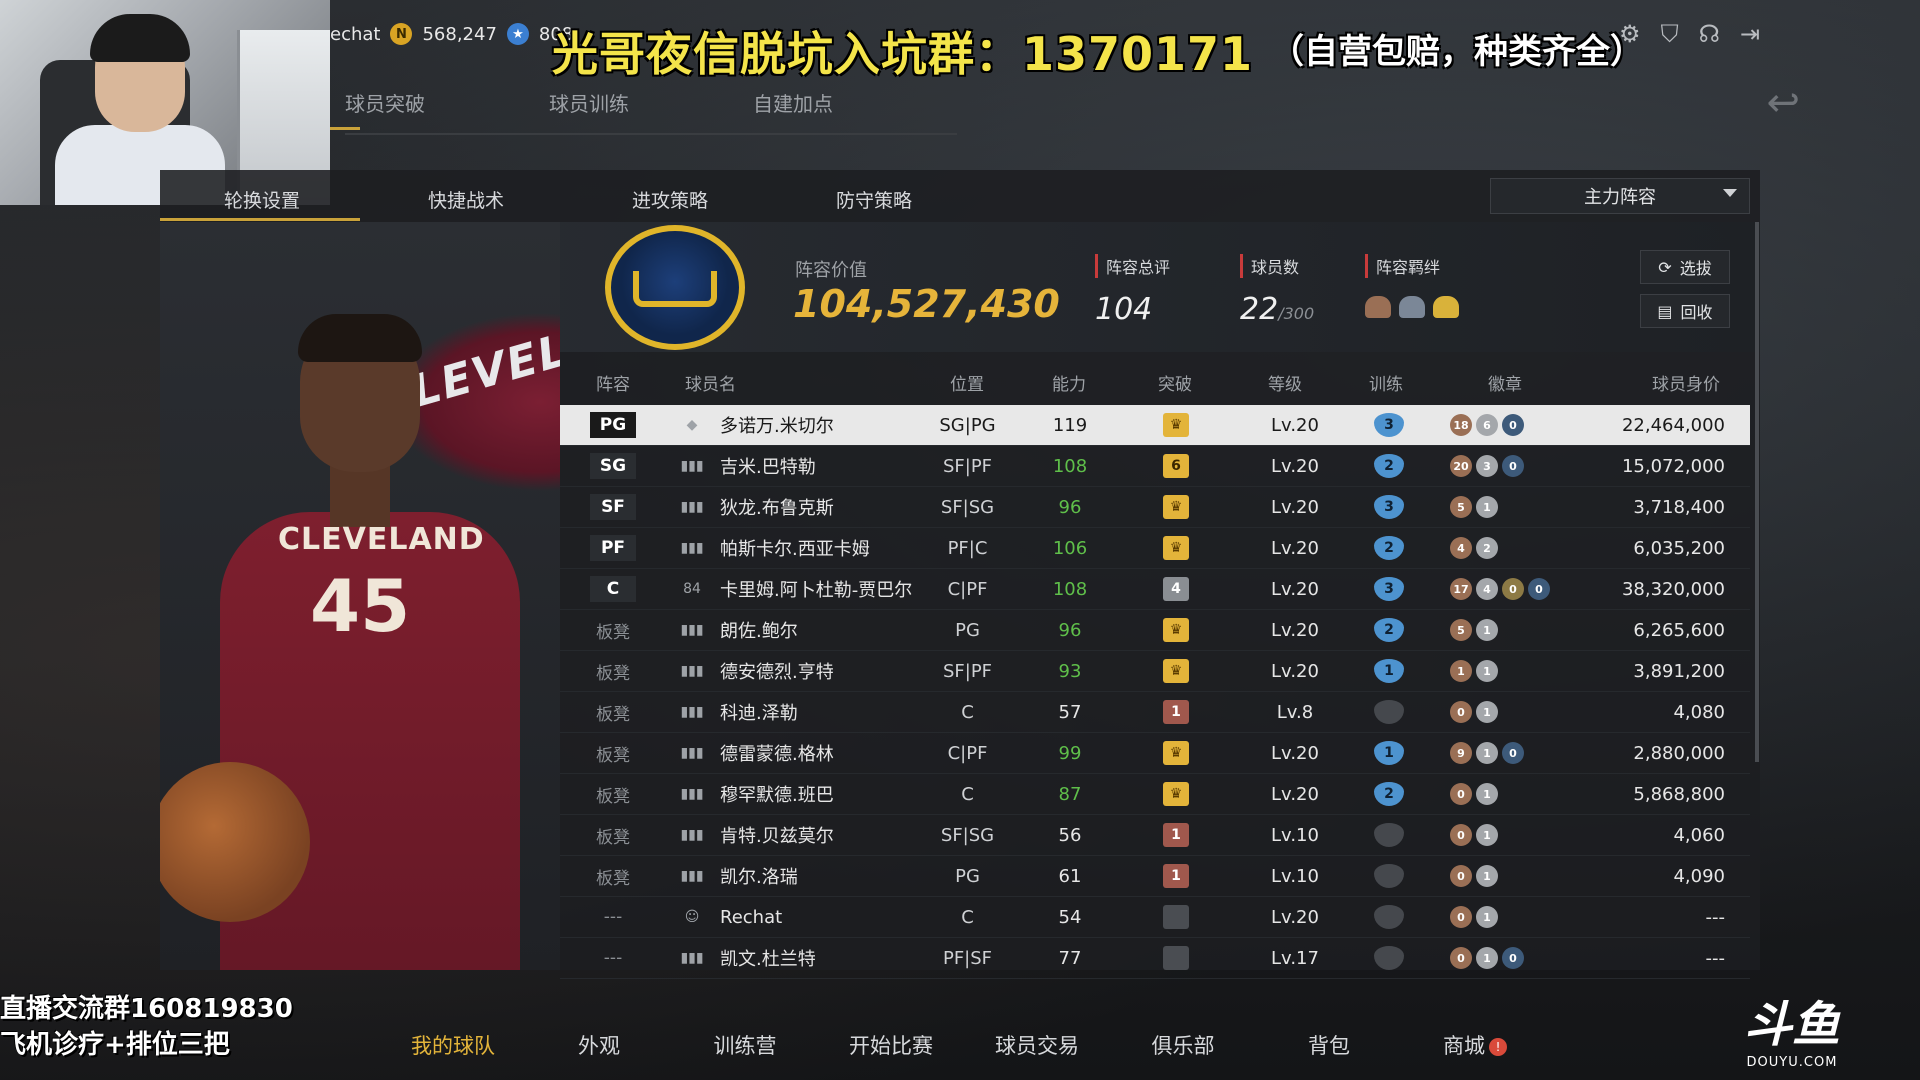  I want to click on gold-coin-icon: N, so click(401, 34).